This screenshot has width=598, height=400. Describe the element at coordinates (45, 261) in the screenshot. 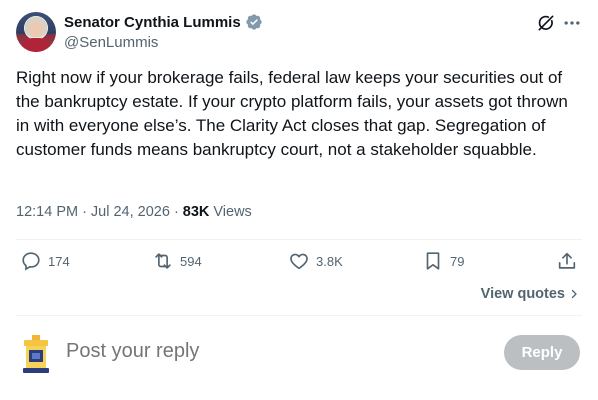

I see `reply-button: 174` at that location.